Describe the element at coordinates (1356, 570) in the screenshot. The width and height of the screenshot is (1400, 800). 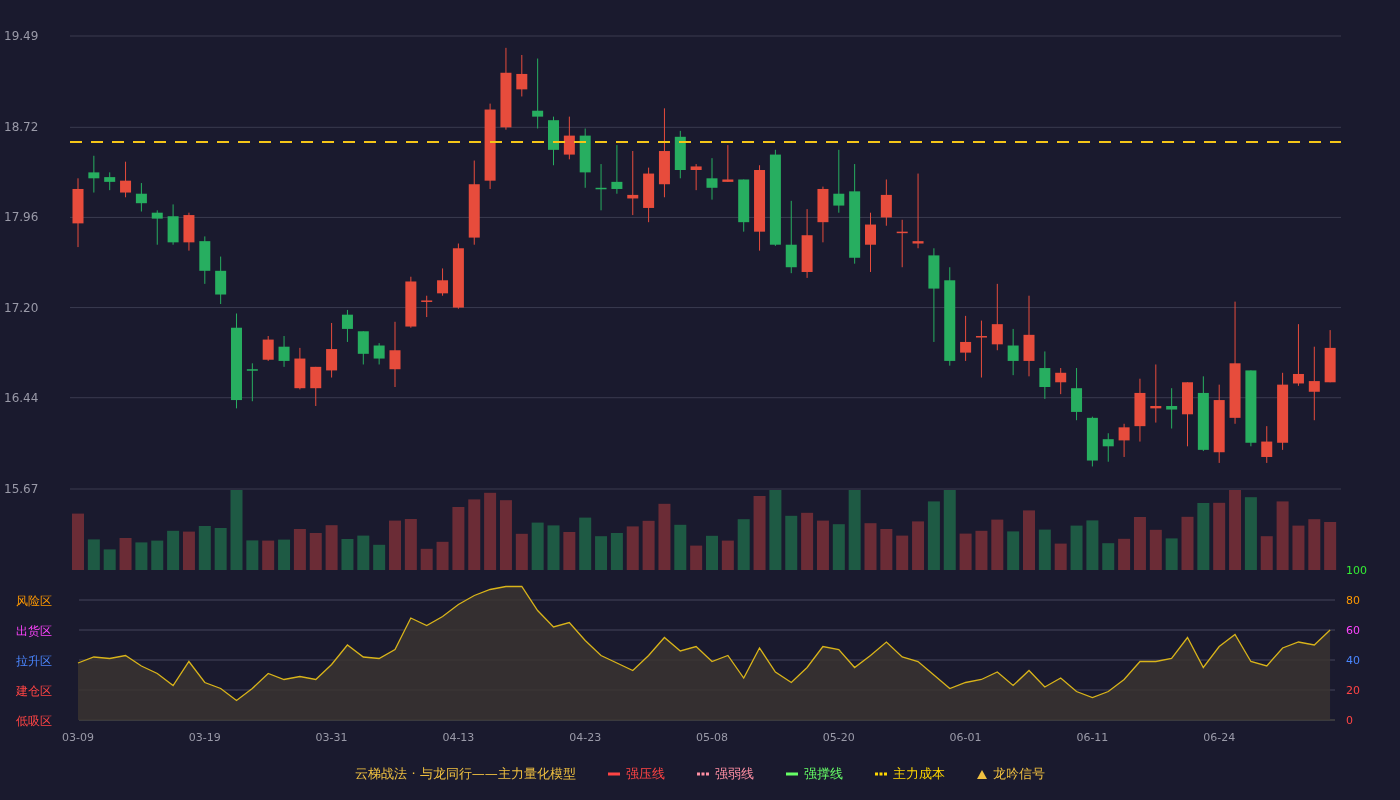
I see `axis-label: 100` at that location.